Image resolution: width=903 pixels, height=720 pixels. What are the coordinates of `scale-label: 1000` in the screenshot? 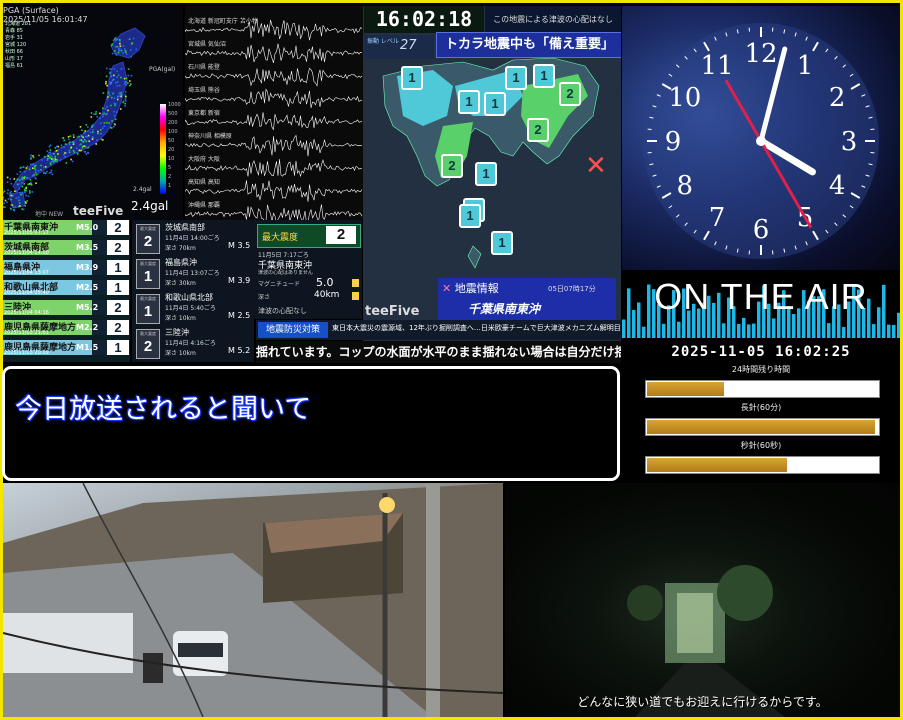 It's located at (174, 105).